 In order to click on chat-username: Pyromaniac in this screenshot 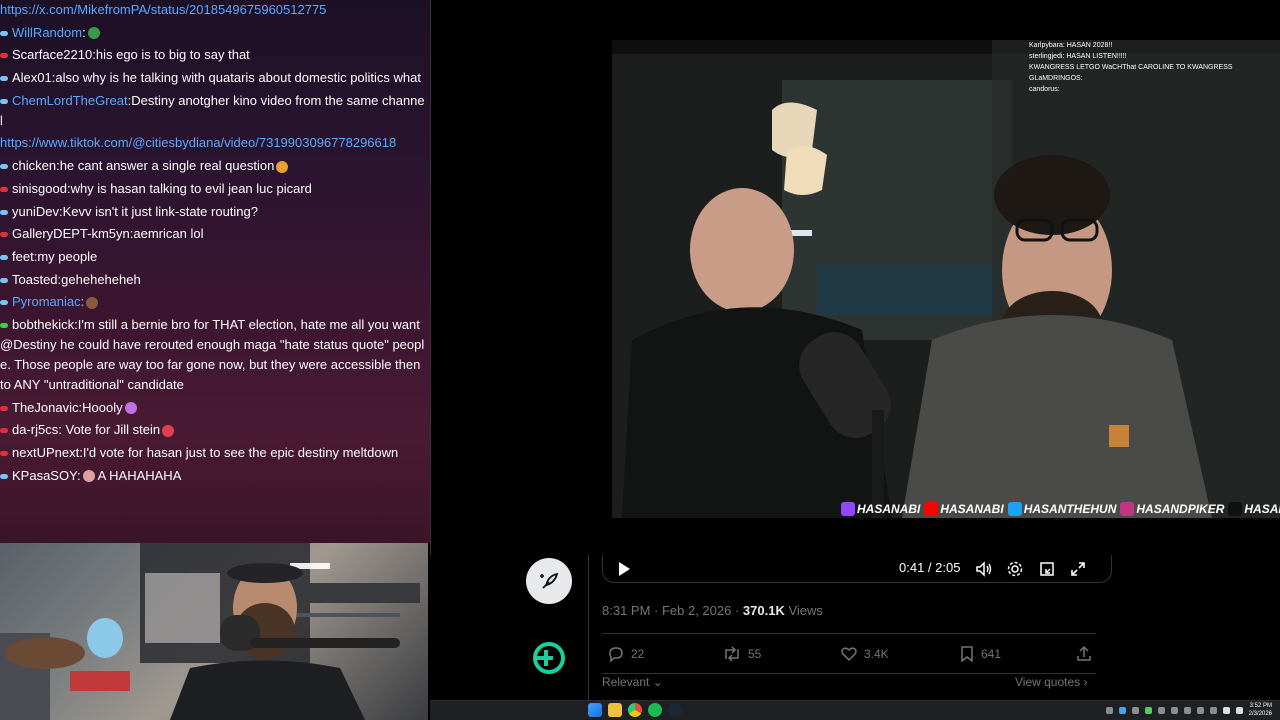, I will do `click(46, 301)`.